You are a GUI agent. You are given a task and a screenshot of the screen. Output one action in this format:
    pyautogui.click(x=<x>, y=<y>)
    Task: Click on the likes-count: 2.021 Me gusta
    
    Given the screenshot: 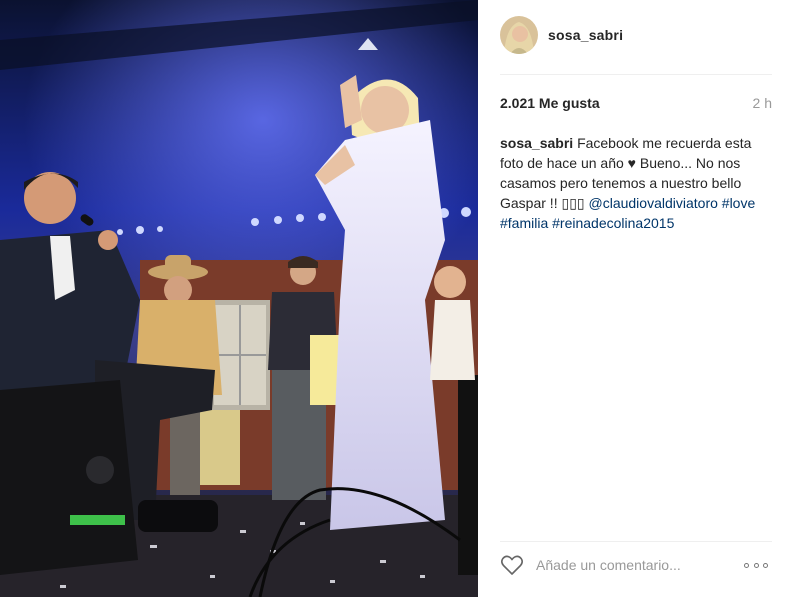 What is the action you would take?
    pyautogui.click(x=550, y=103)
    